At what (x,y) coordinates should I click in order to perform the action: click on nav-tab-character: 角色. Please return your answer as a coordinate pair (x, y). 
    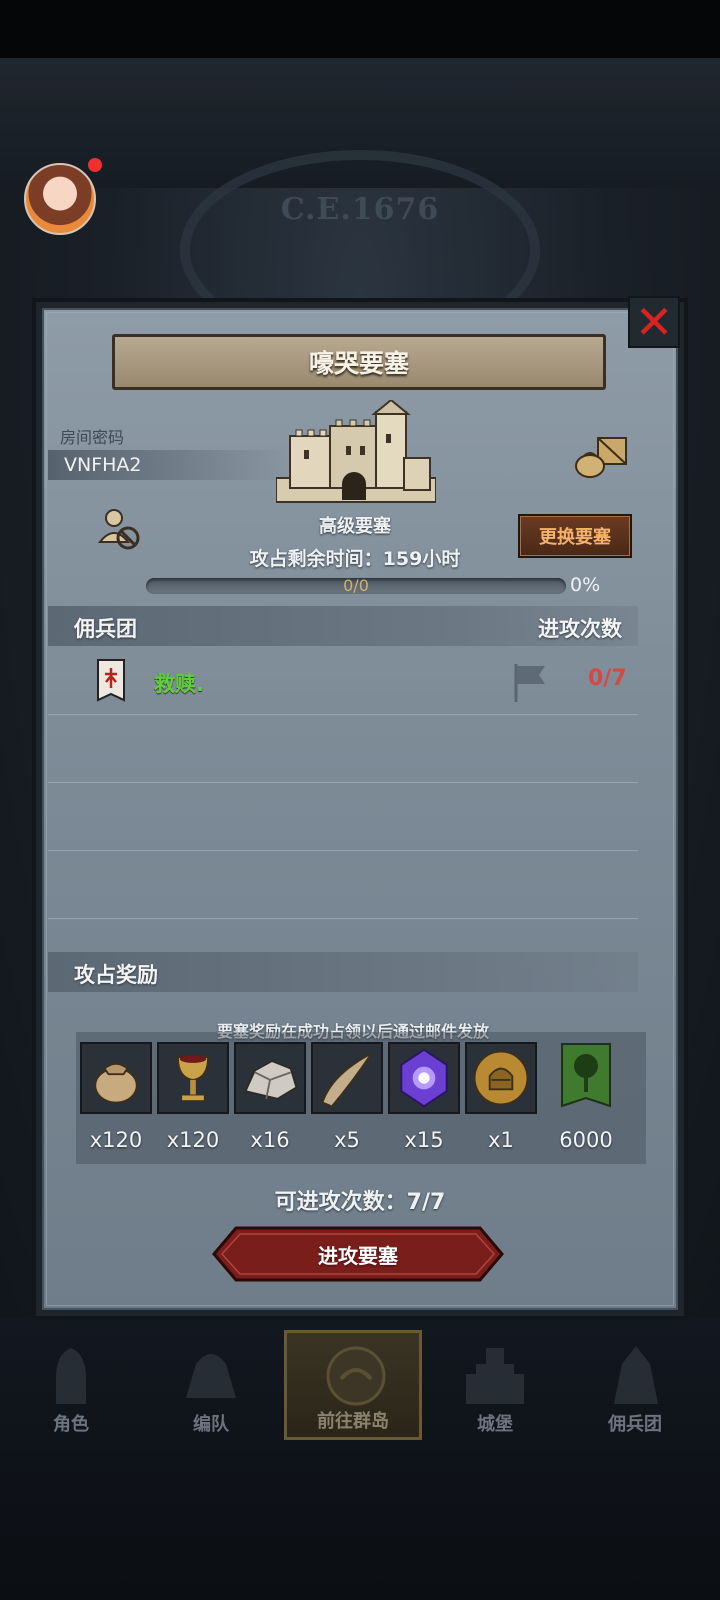
    Looking at the image, I should click on (71, 1385).